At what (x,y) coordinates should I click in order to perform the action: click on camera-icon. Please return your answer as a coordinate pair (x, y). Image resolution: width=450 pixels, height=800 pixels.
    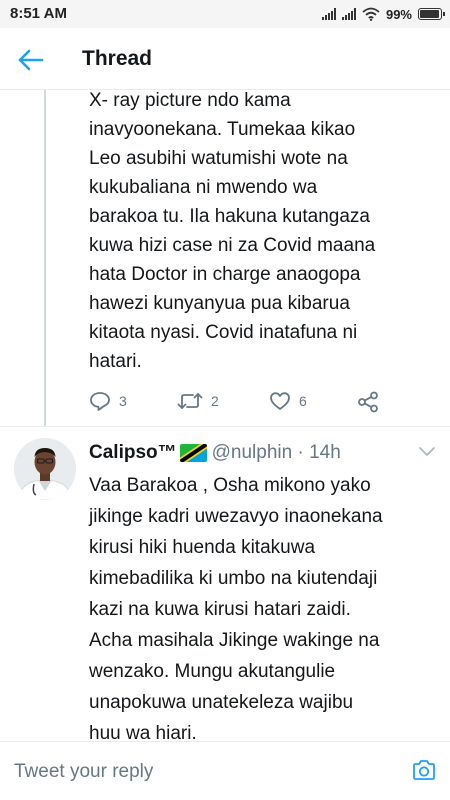
    Looking at the image, I should click on (424, 770).